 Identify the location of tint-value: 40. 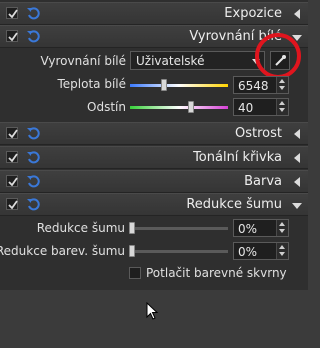
(246, 108).